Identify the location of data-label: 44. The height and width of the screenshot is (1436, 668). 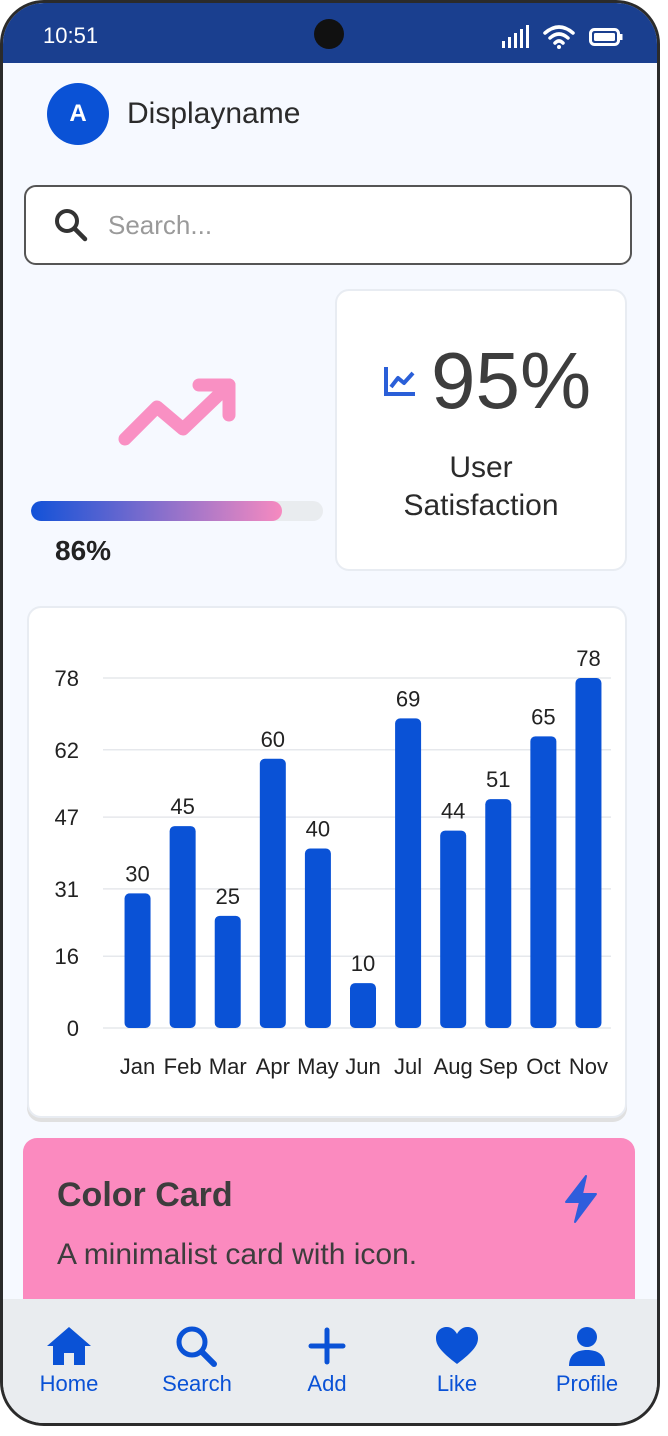
(453, 811).